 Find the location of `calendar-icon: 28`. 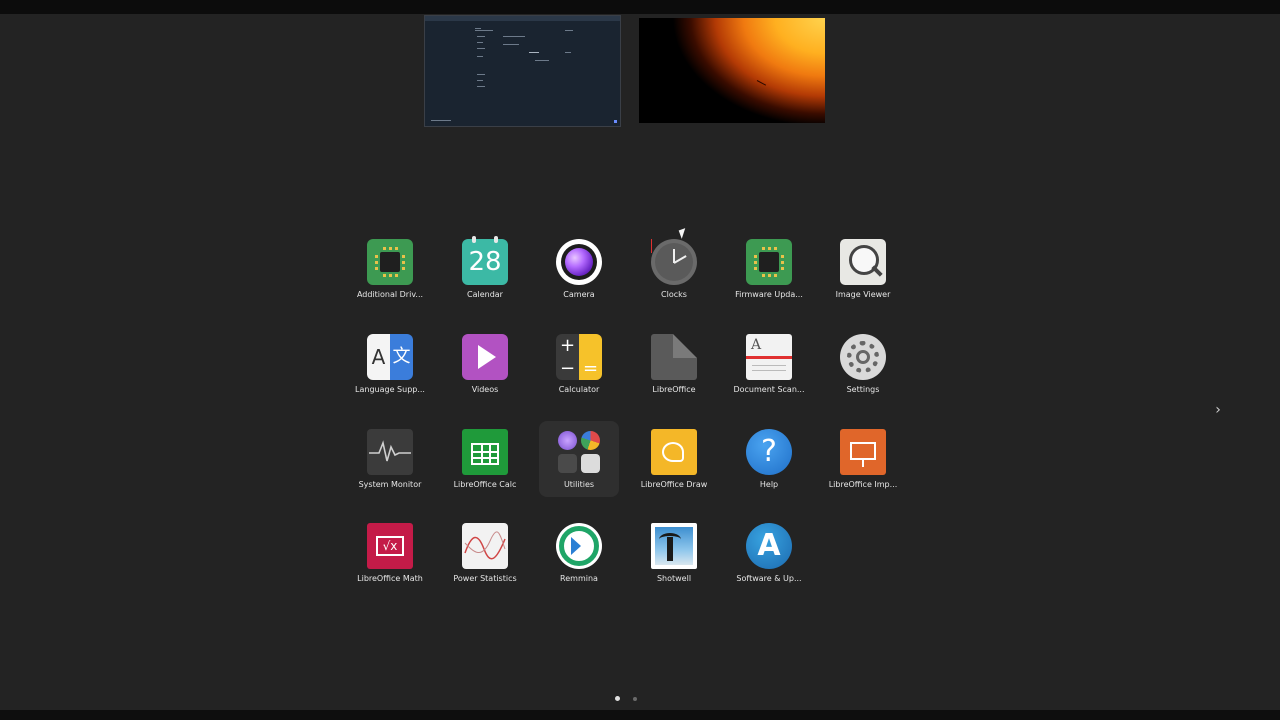

calendar-icon: 28 is located at coordinates (485, 260).